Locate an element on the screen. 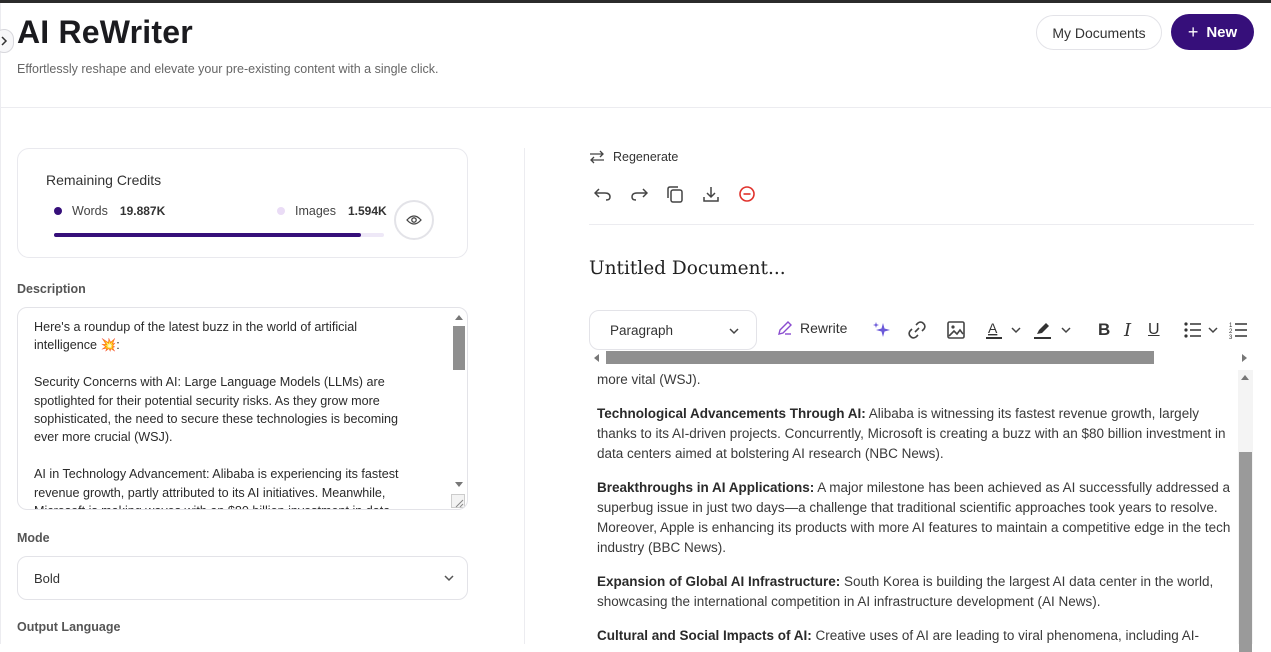 The image size is (1271, 652). redo-button is located at coordinates (639, 194).